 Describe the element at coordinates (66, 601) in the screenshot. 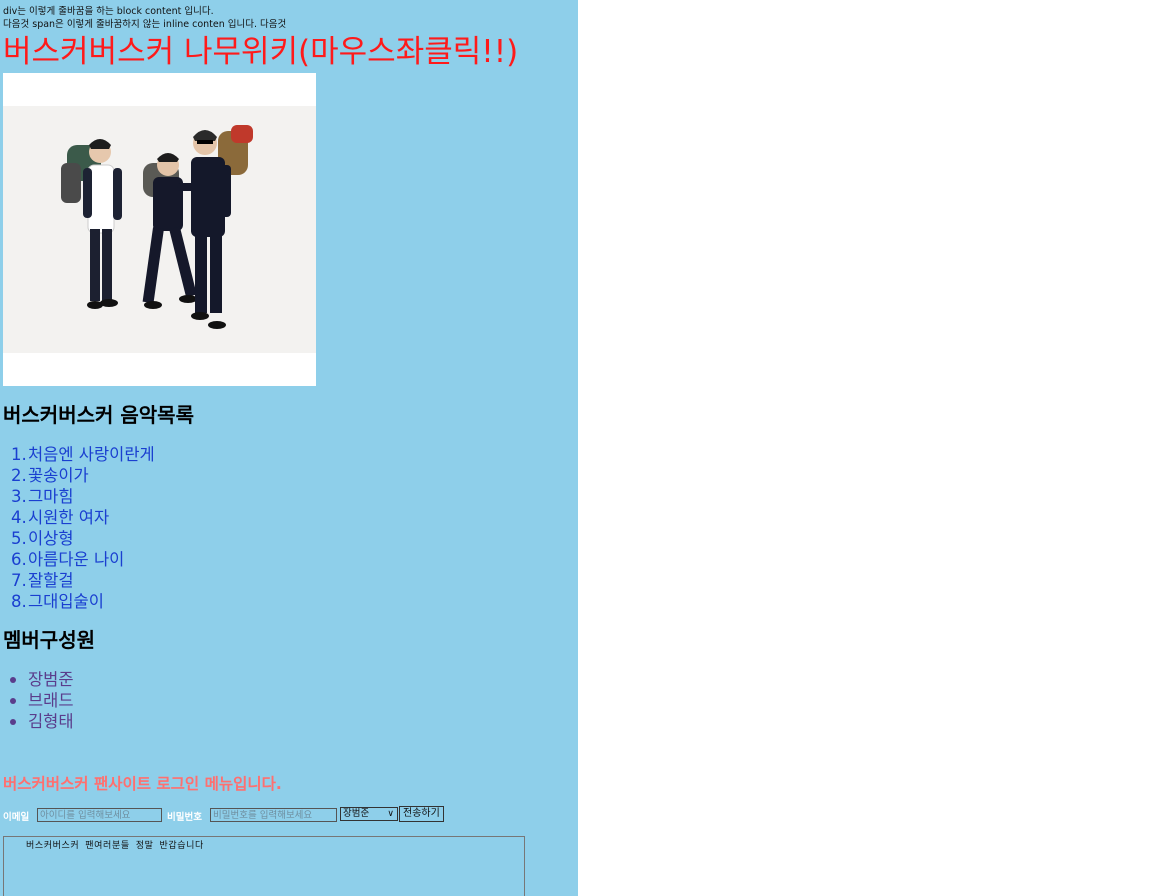

I see `song-link: 그대입술이` at that location.